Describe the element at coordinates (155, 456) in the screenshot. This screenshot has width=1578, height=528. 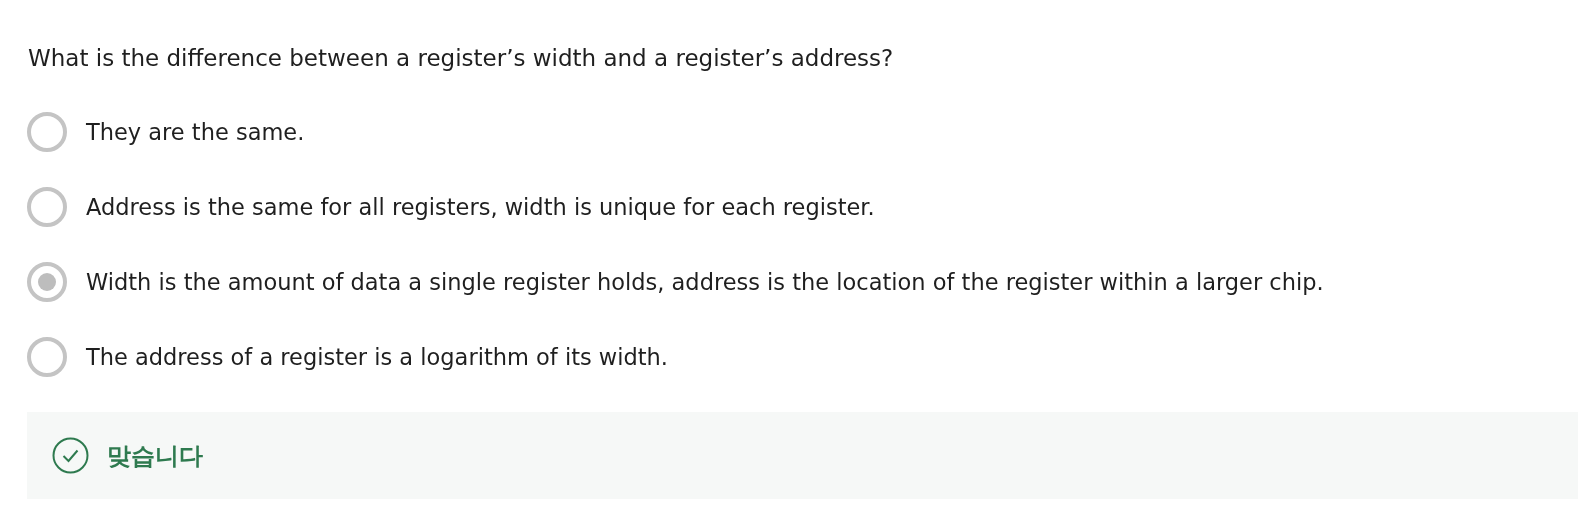
I see `feedback-text: 맞습니다` at that location.